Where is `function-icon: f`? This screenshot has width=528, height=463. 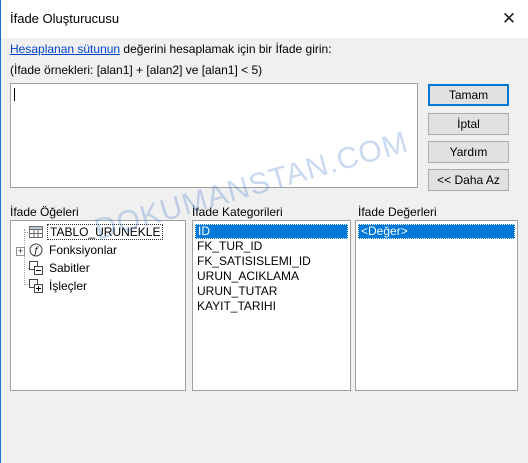
function-icon: f is located at coordinates (36, 250).